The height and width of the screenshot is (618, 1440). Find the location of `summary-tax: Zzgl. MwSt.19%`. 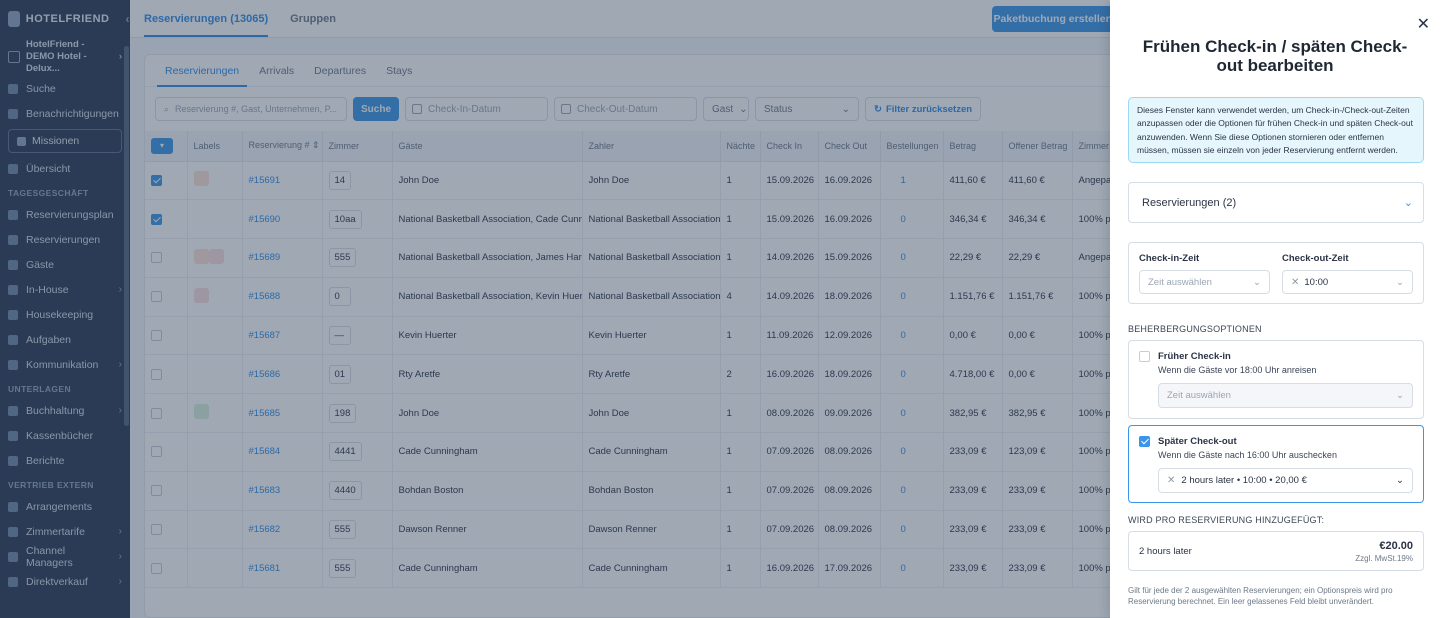

summary-tax: Zzgl. MwSt.19% is located at coordinates (1384, 558).